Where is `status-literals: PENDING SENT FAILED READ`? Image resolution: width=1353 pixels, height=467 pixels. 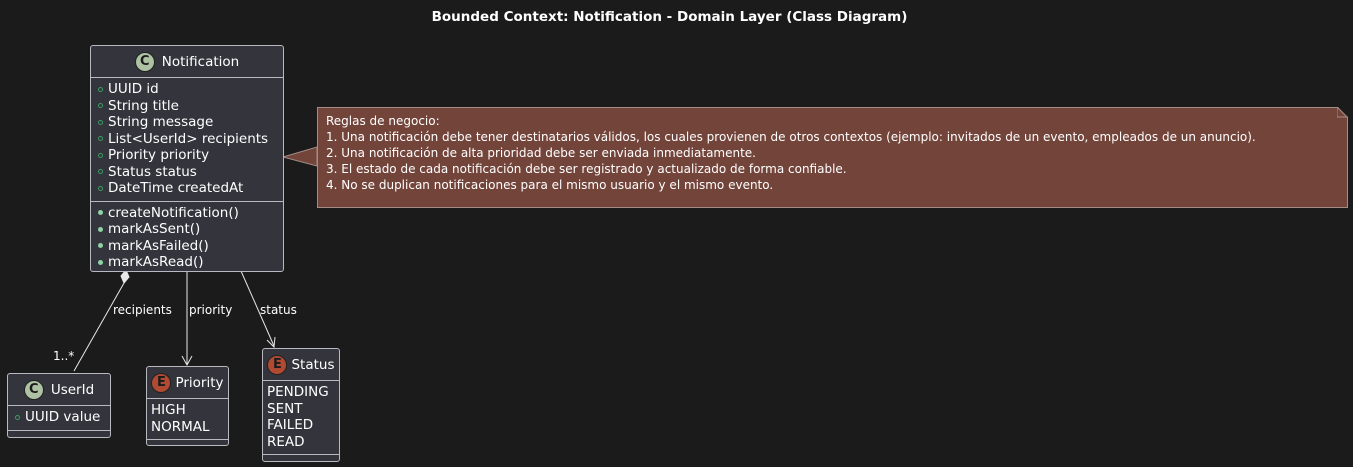
status-literals: PENDING SENT FAILED READ is located at coordinates (301, 417).